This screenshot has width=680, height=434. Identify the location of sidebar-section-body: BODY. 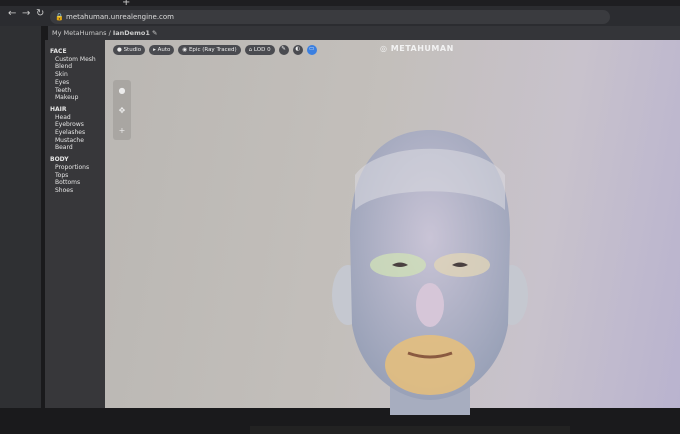
(59, 160).